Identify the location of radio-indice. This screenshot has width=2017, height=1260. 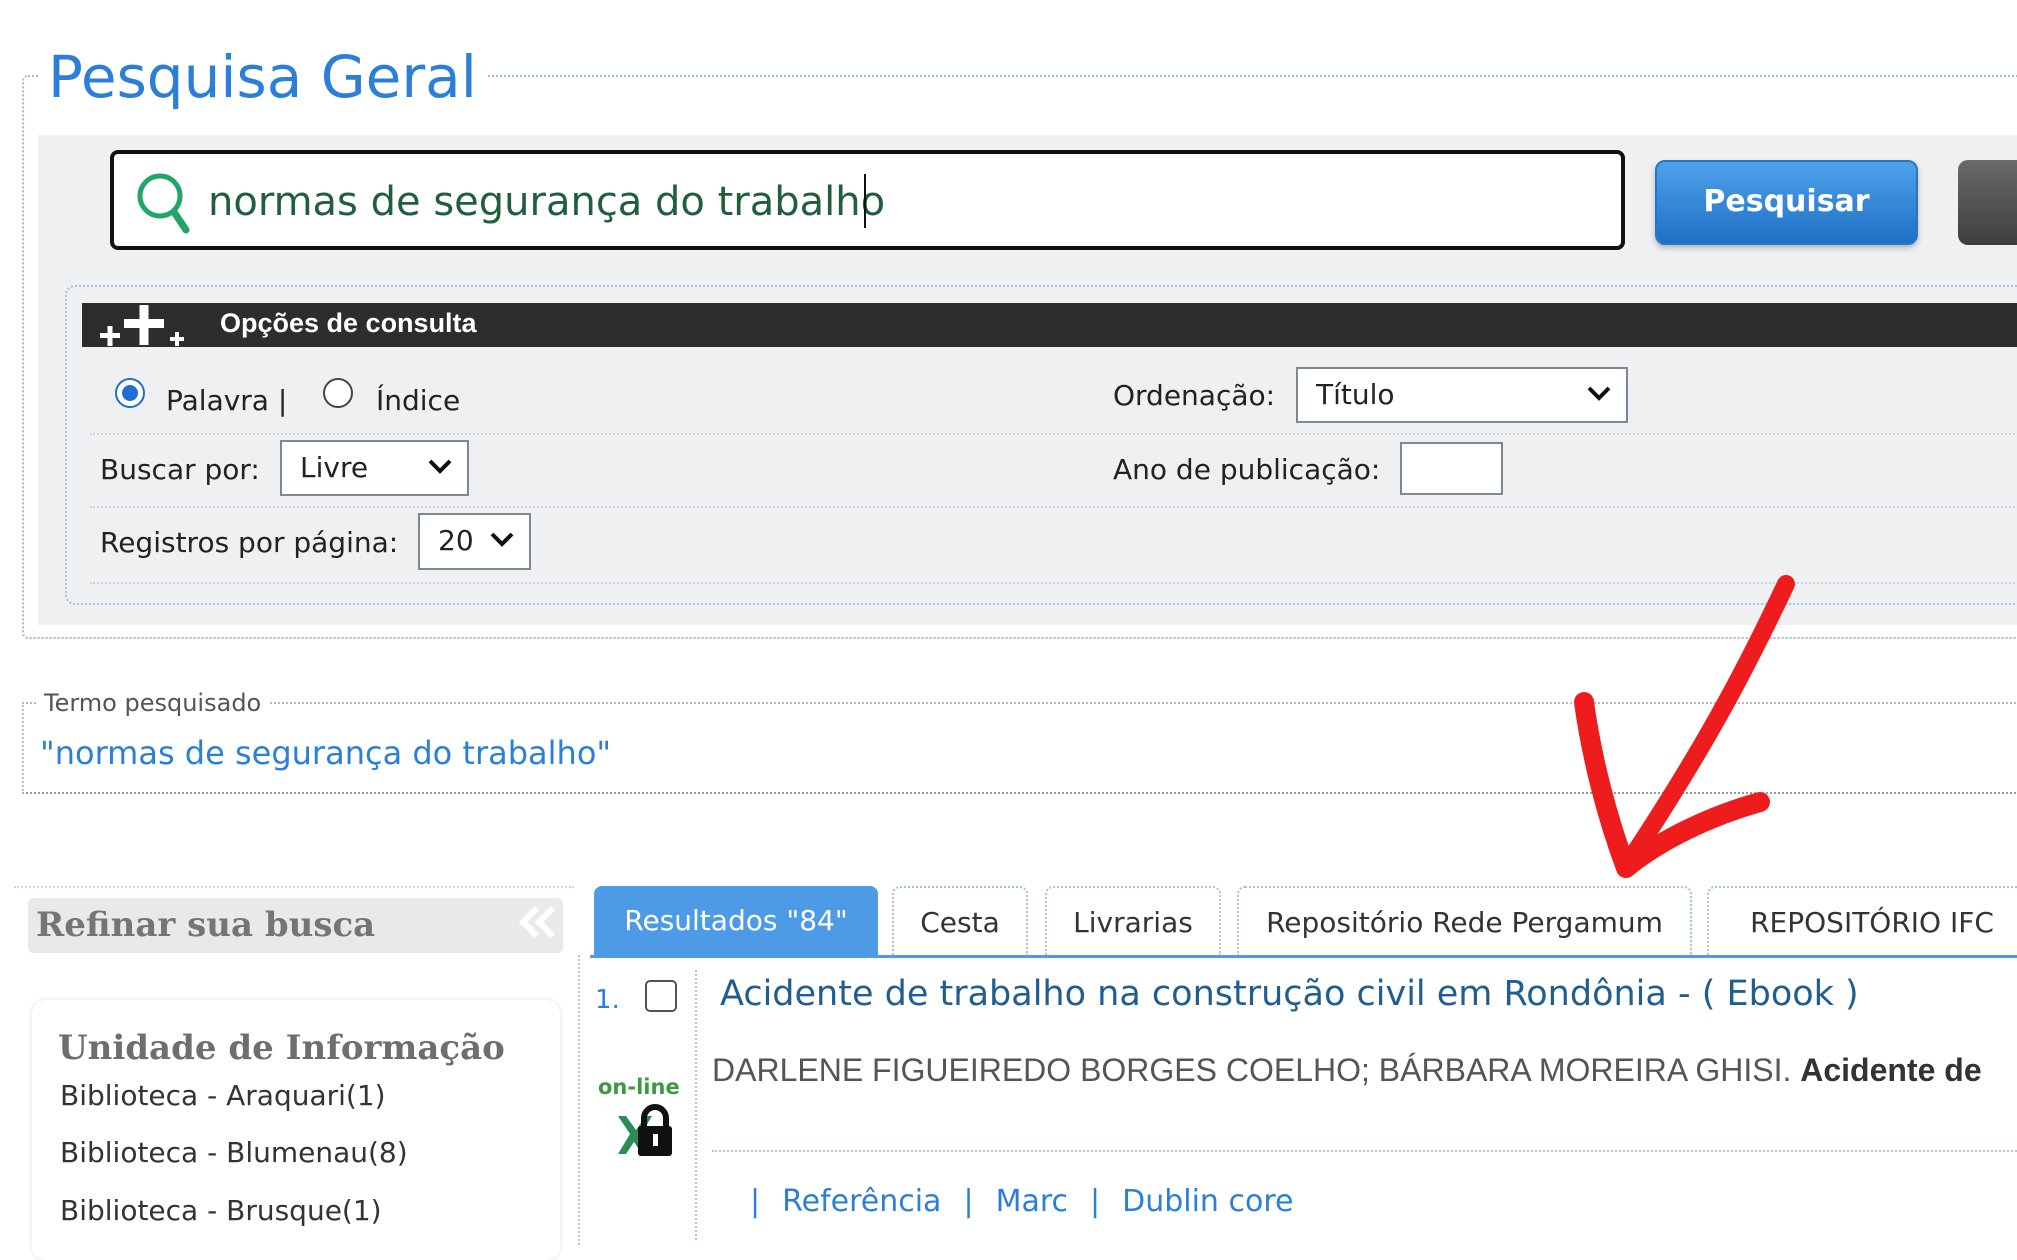
(338, 393).